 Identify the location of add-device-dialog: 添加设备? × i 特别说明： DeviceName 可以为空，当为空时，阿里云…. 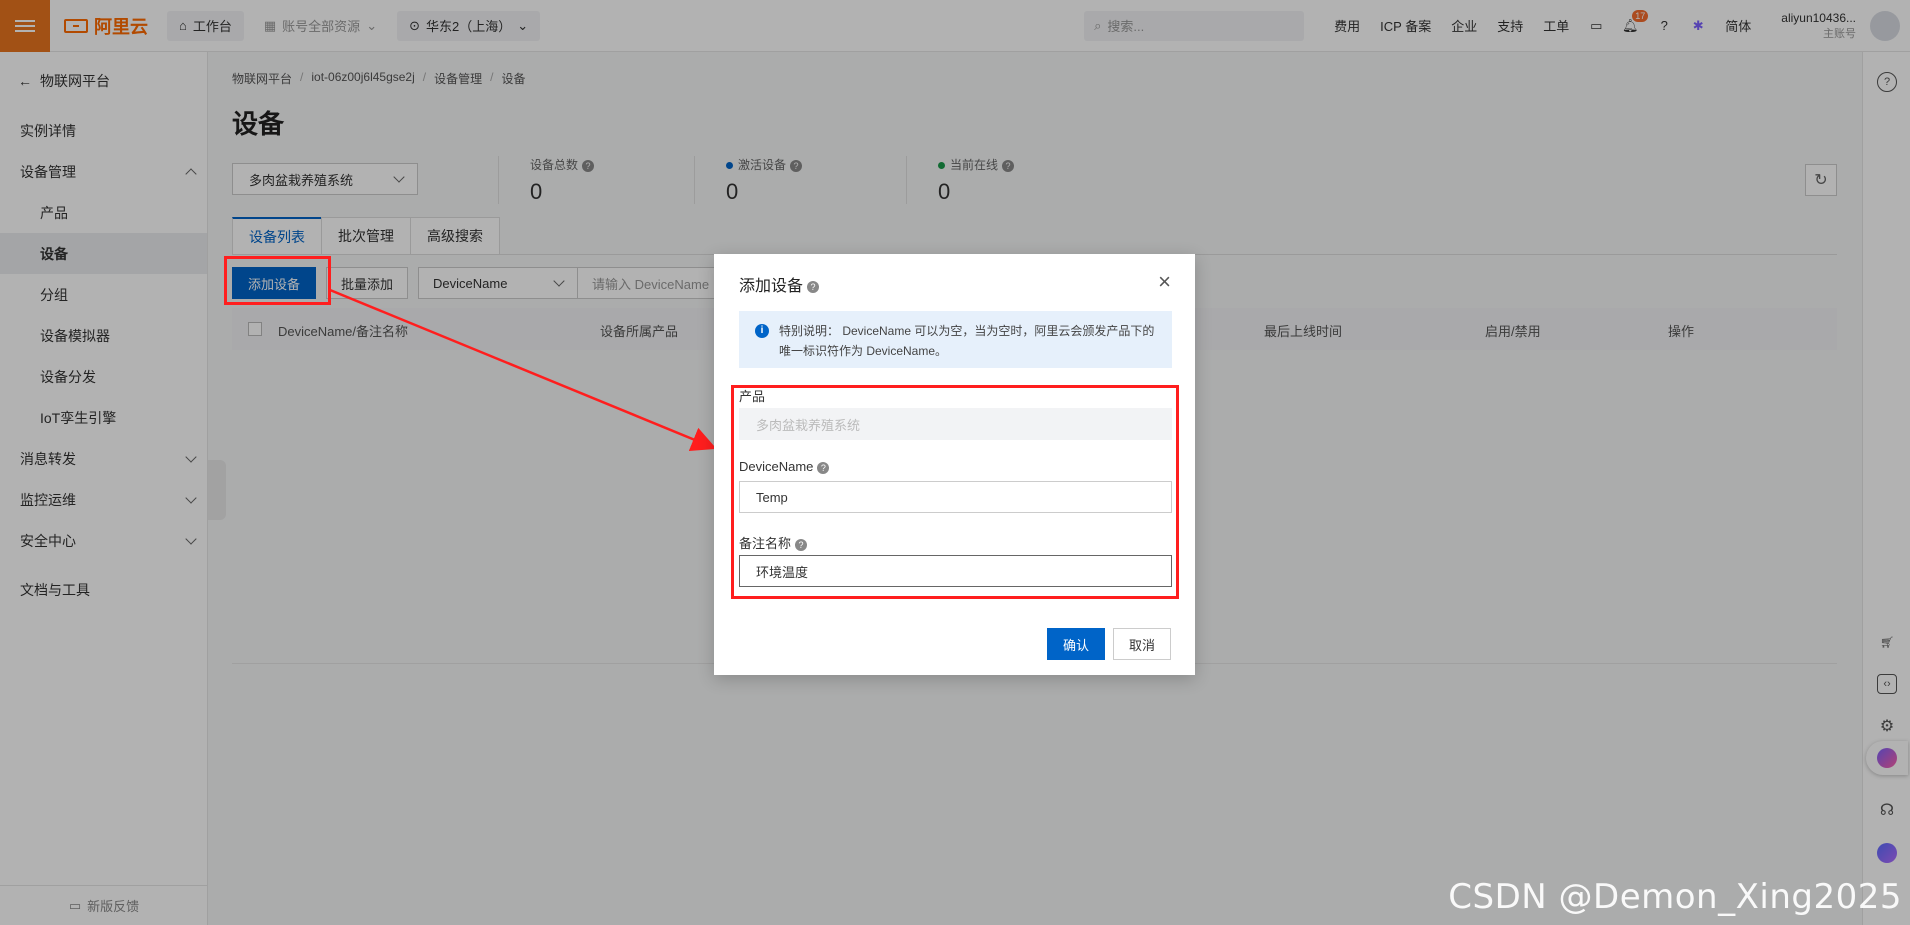
(954, 464).